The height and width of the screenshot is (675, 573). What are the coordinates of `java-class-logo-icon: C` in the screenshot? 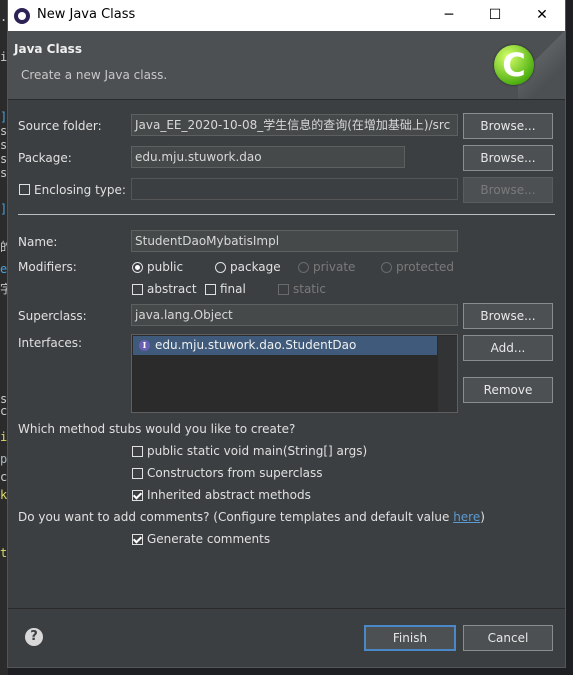 It's located at (514, 65).